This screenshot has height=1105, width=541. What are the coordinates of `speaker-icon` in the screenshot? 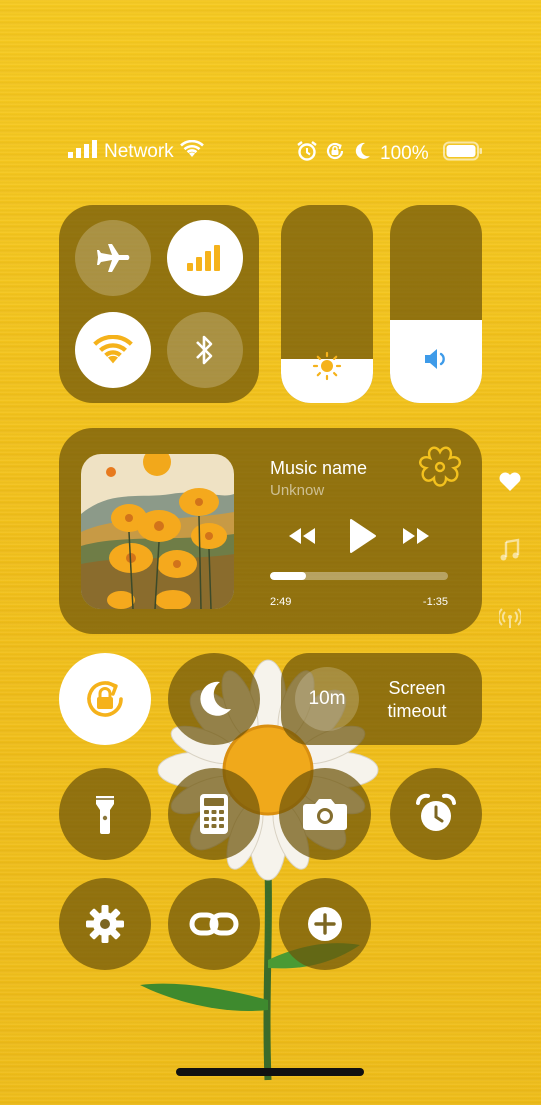 It's located at (435, 359).